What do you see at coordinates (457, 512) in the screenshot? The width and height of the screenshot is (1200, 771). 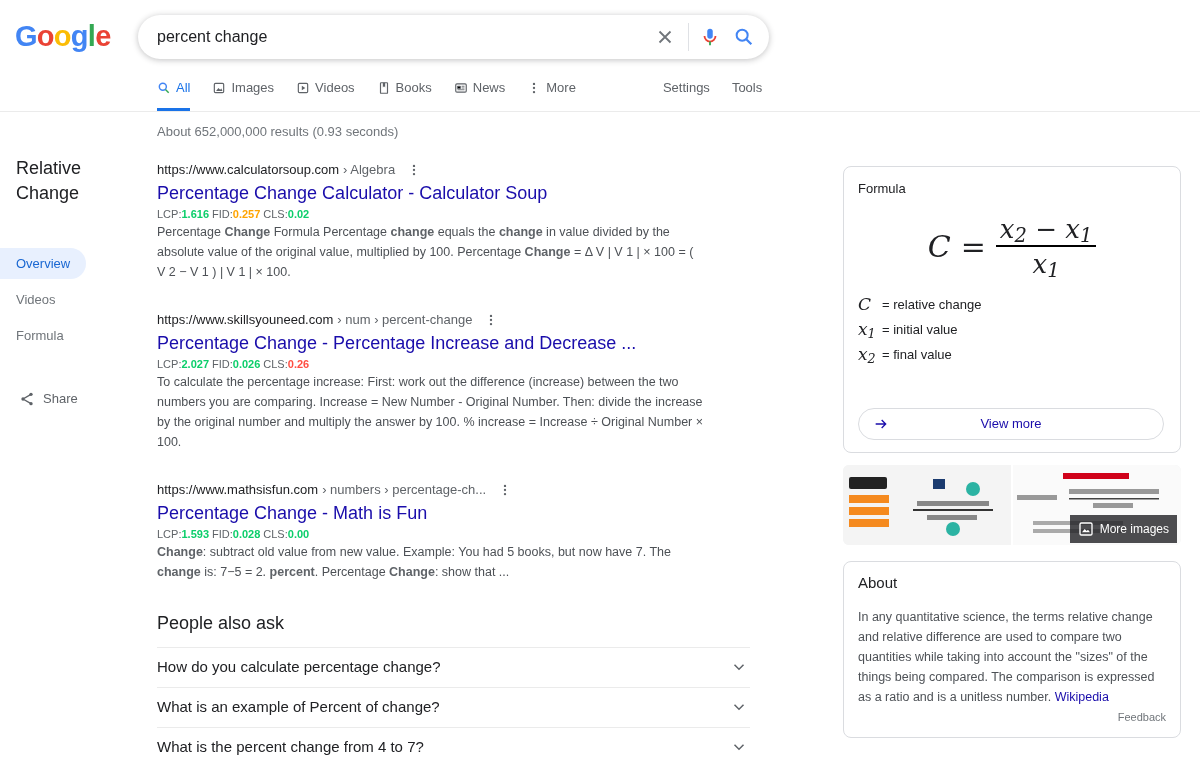 I see `result-title-link: Percentage Change - Math is Fun` at bounding box center [457, 512].